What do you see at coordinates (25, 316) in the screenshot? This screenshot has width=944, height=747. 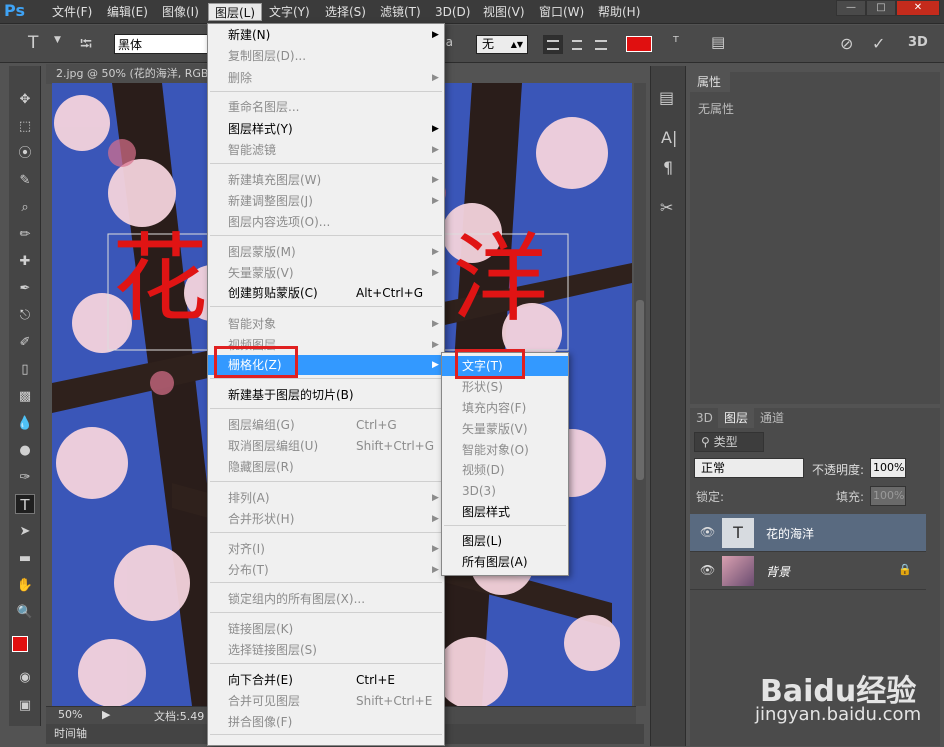 I see `clone-stamp-tool-icon: ⎋` at bounding box center [25, 316].